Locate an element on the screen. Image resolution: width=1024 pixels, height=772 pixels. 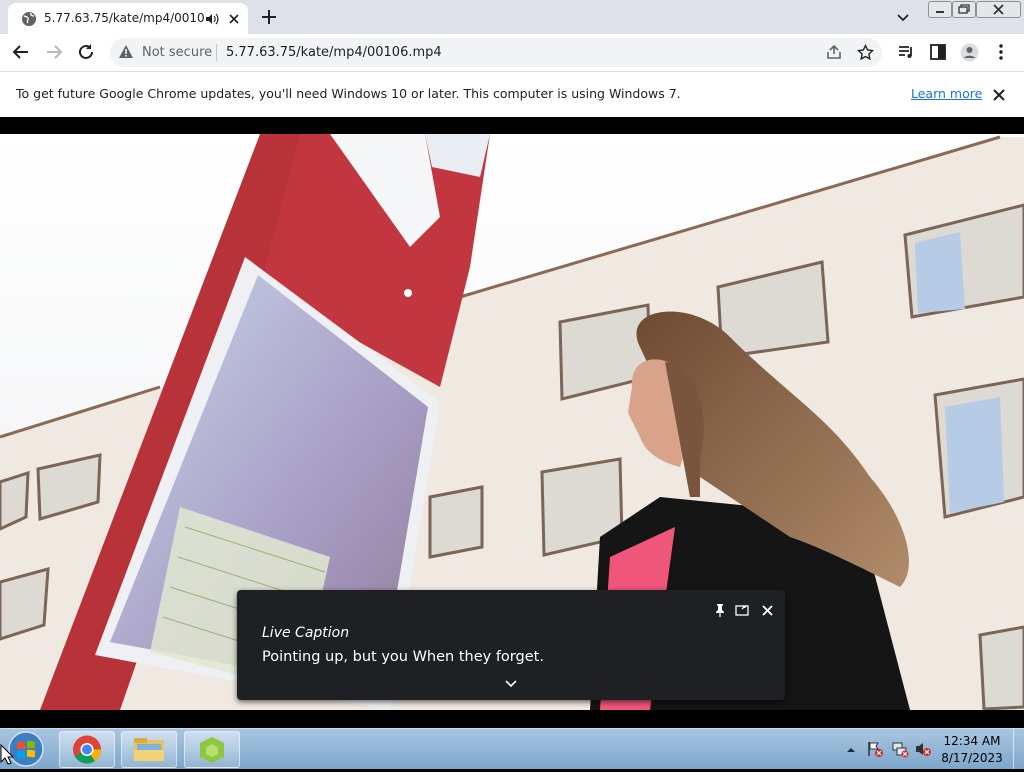
tray-expand-icon is located at coordinates (851, 749).